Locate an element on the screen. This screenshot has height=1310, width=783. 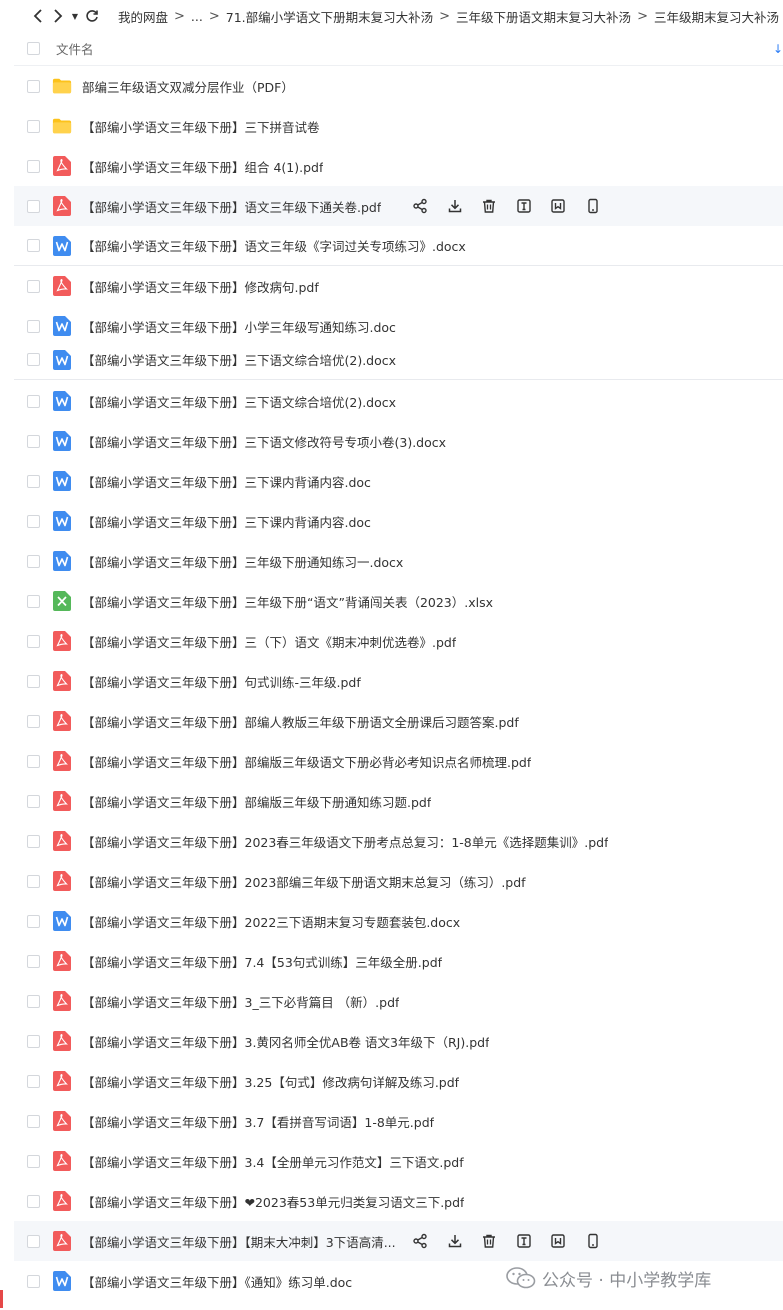
refresh-button is located at coordinates (92, 16).